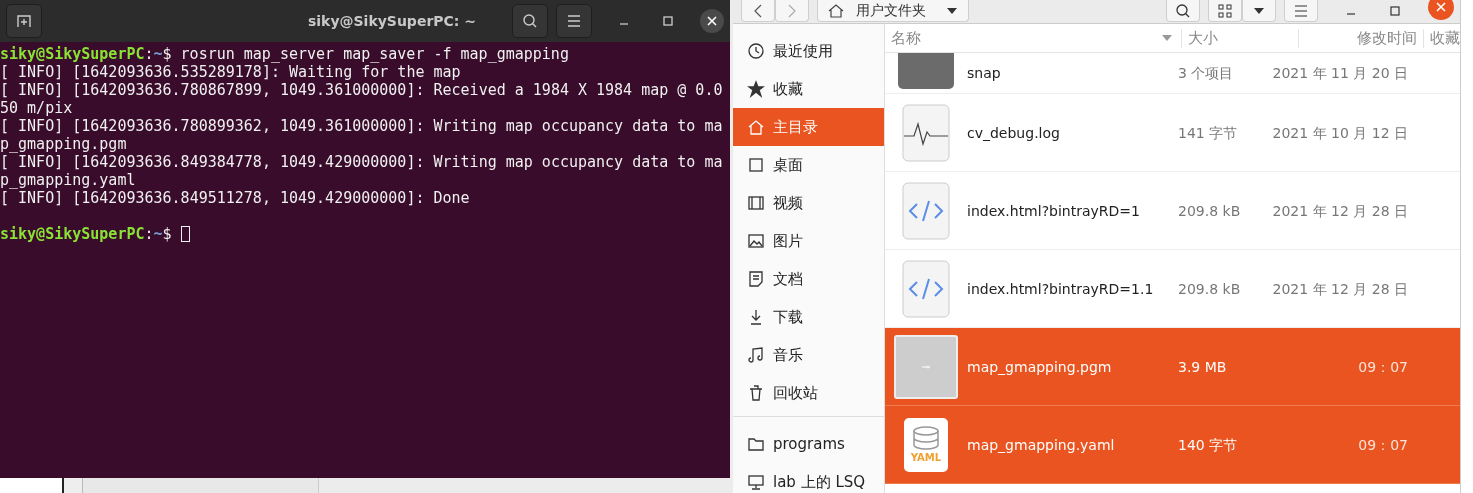  I want to click on sidebar-item: programs, so click(808, 444).